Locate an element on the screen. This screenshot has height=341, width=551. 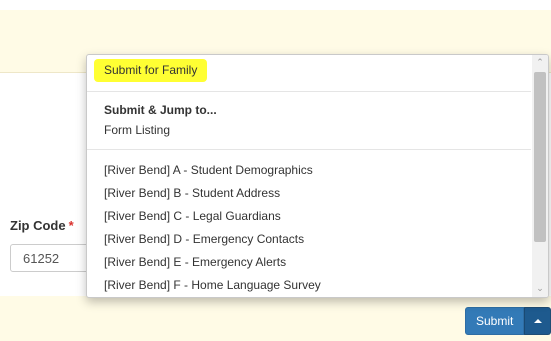
submit-button: Submit is located at coordinates (495, 321).